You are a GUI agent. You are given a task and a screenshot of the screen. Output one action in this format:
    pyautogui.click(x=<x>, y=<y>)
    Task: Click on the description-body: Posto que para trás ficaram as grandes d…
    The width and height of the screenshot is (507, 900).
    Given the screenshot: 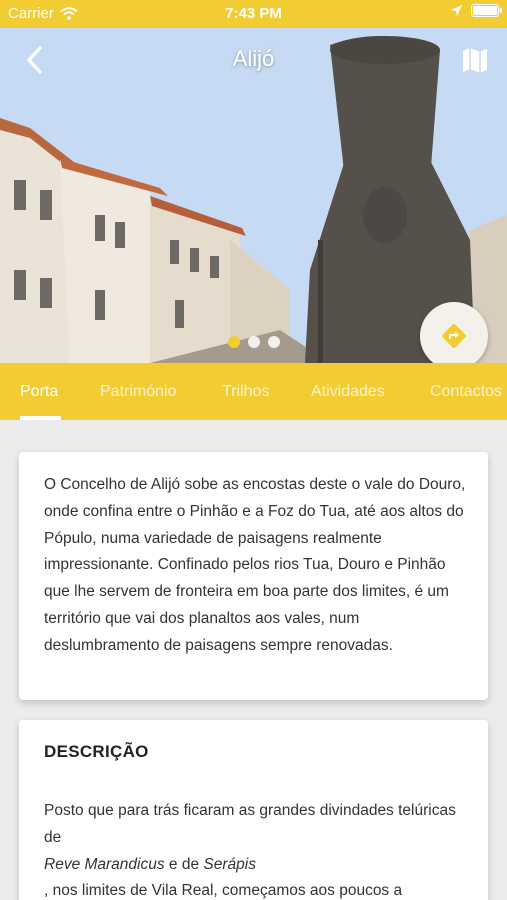 What is the action you would take?
    pyautogui.click(x=255, y=849)
    